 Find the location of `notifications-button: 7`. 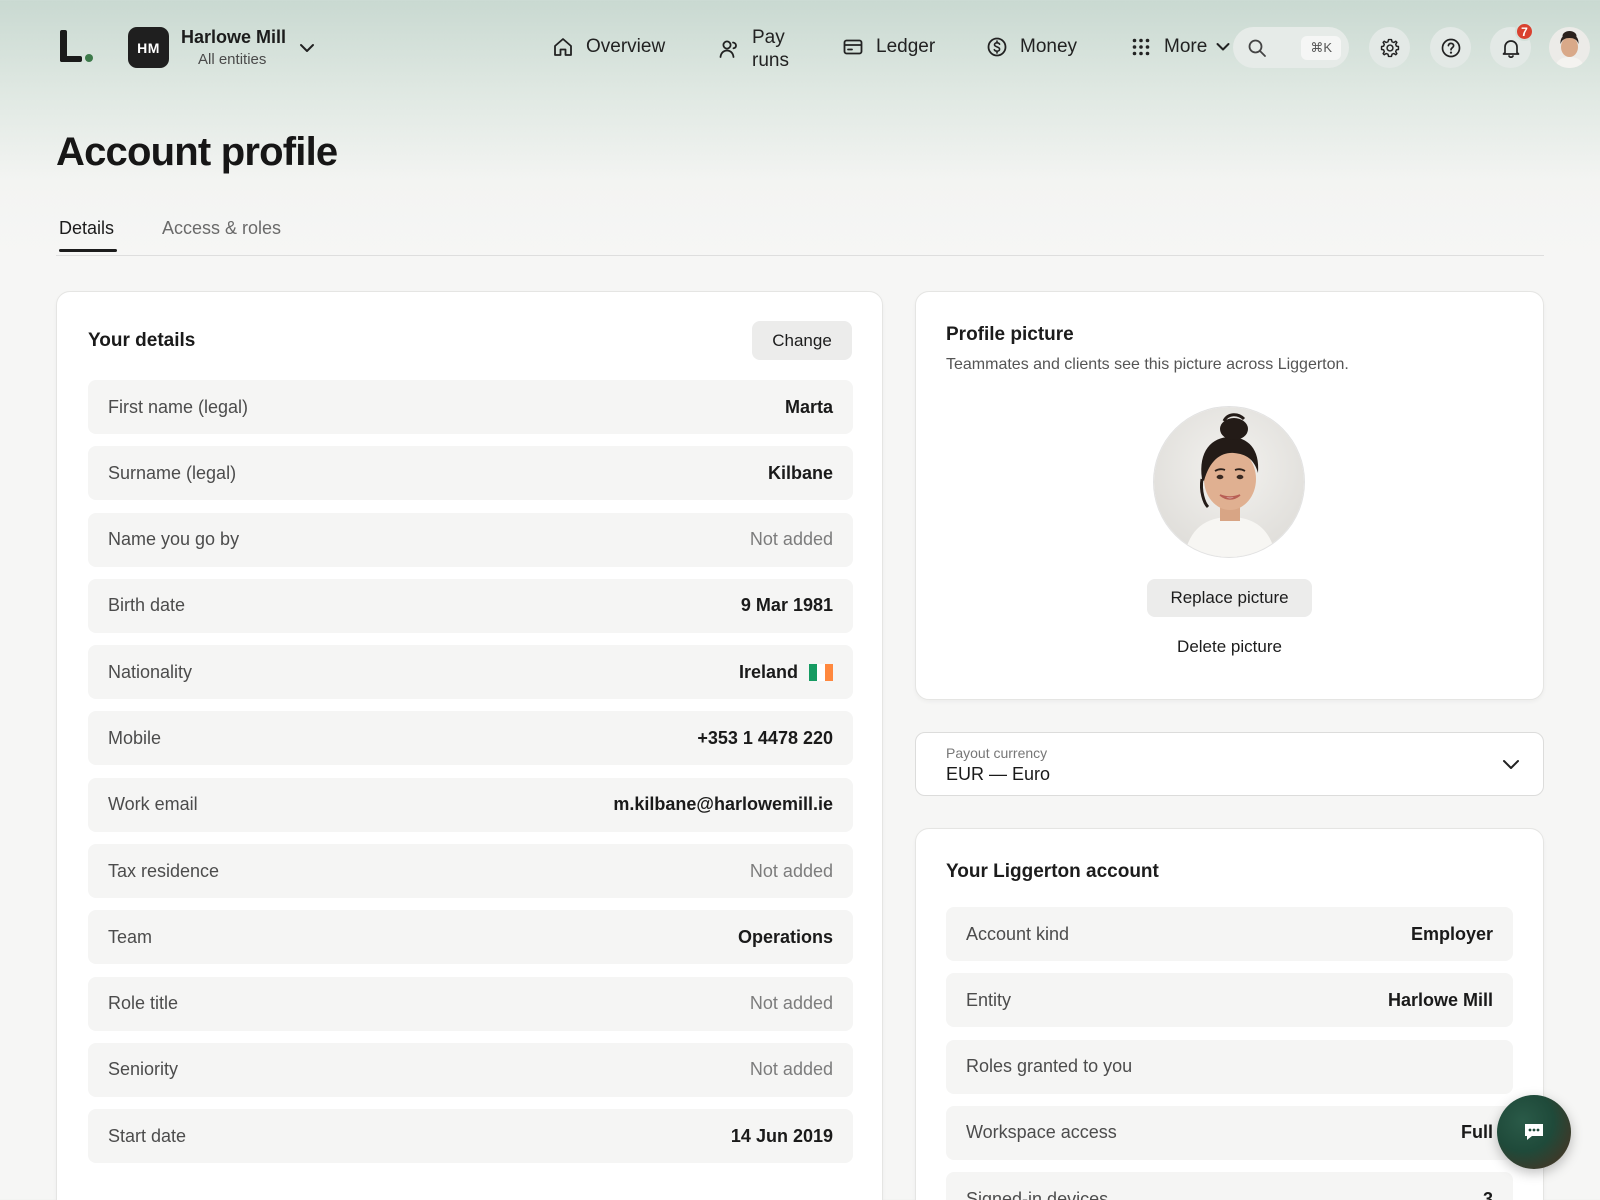

notifications-button: 7 is located at coordinates (1512, 45).